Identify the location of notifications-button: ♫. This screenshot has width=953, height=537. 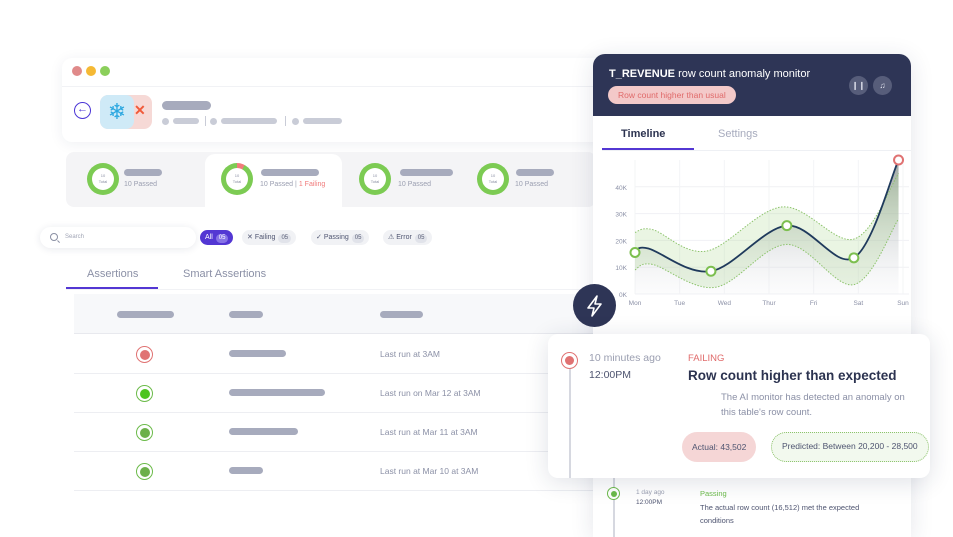
(882, 85).